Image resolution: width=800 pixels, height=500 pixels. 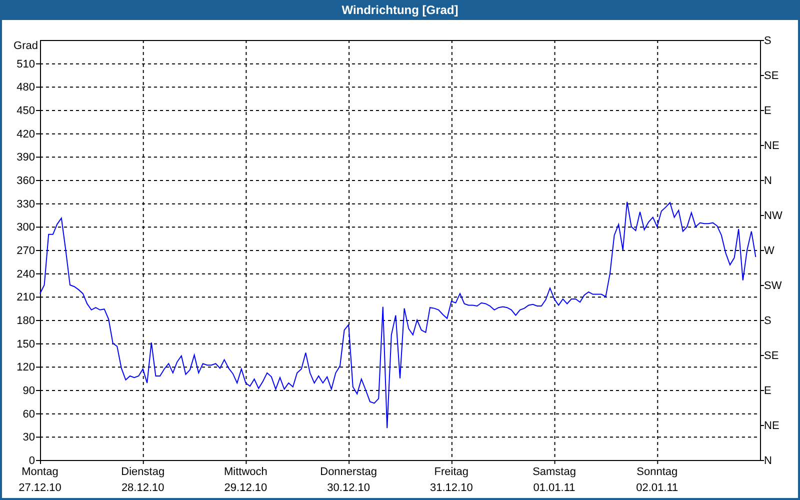 What do you see at coordinates (773, 286) in the screenshot?
I see `compass-label: SW` at bounding box center [773, 286].